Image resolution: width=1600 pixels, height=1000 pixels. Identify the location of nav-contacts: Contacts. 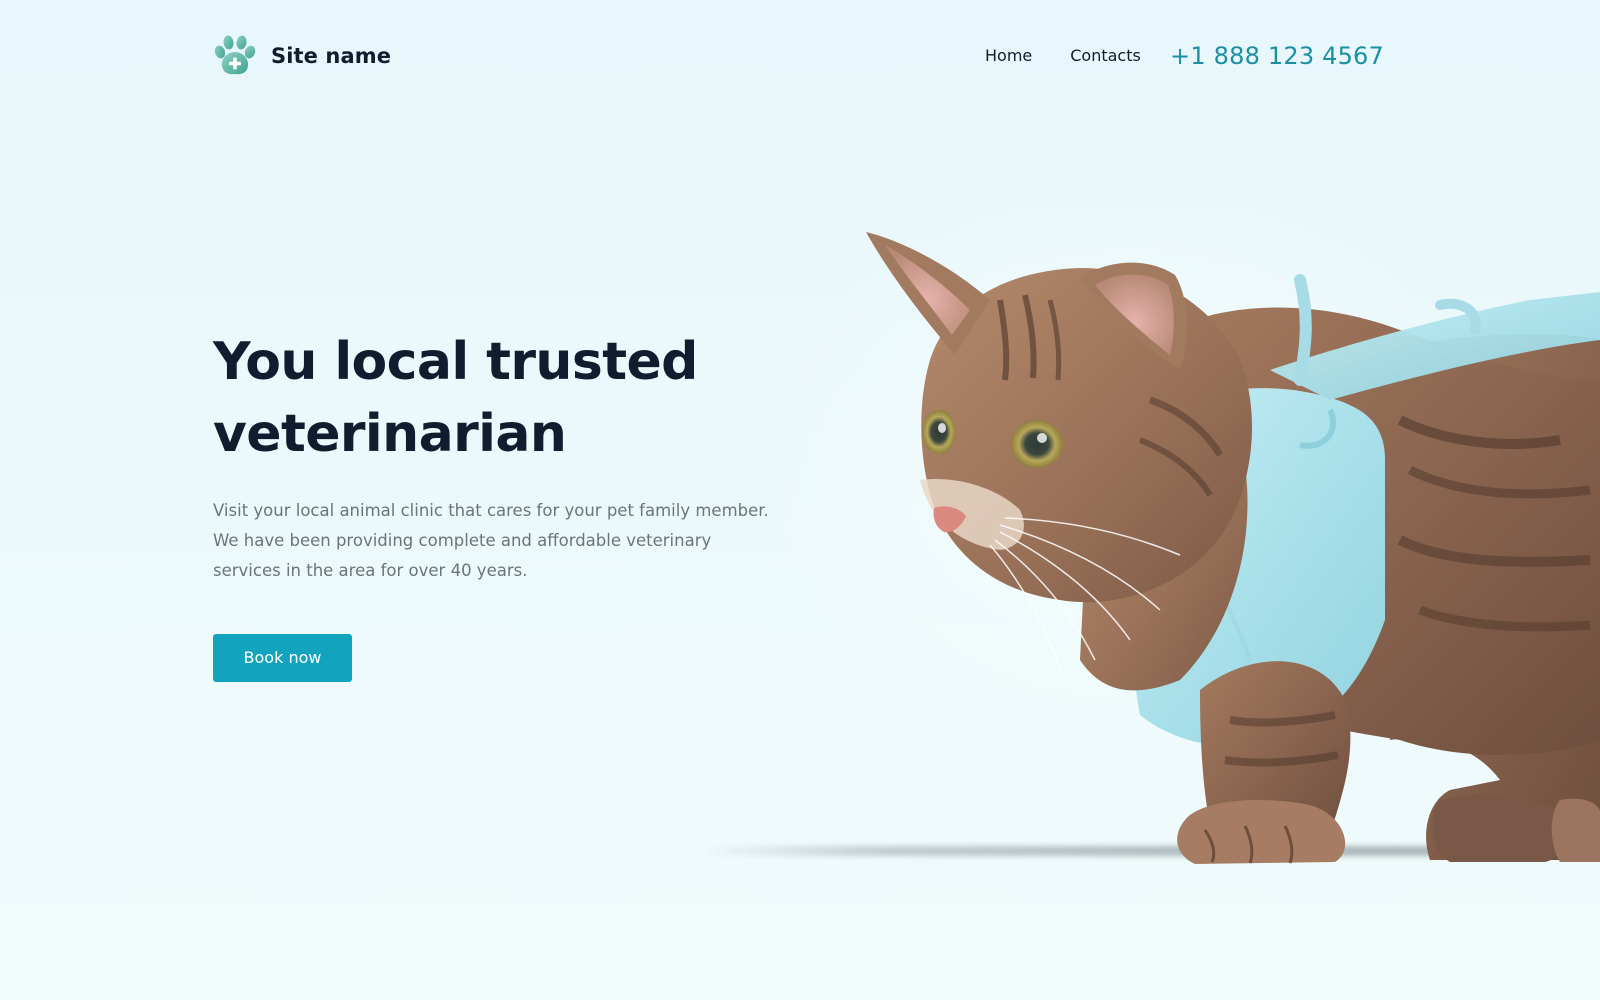
(1105, 56).